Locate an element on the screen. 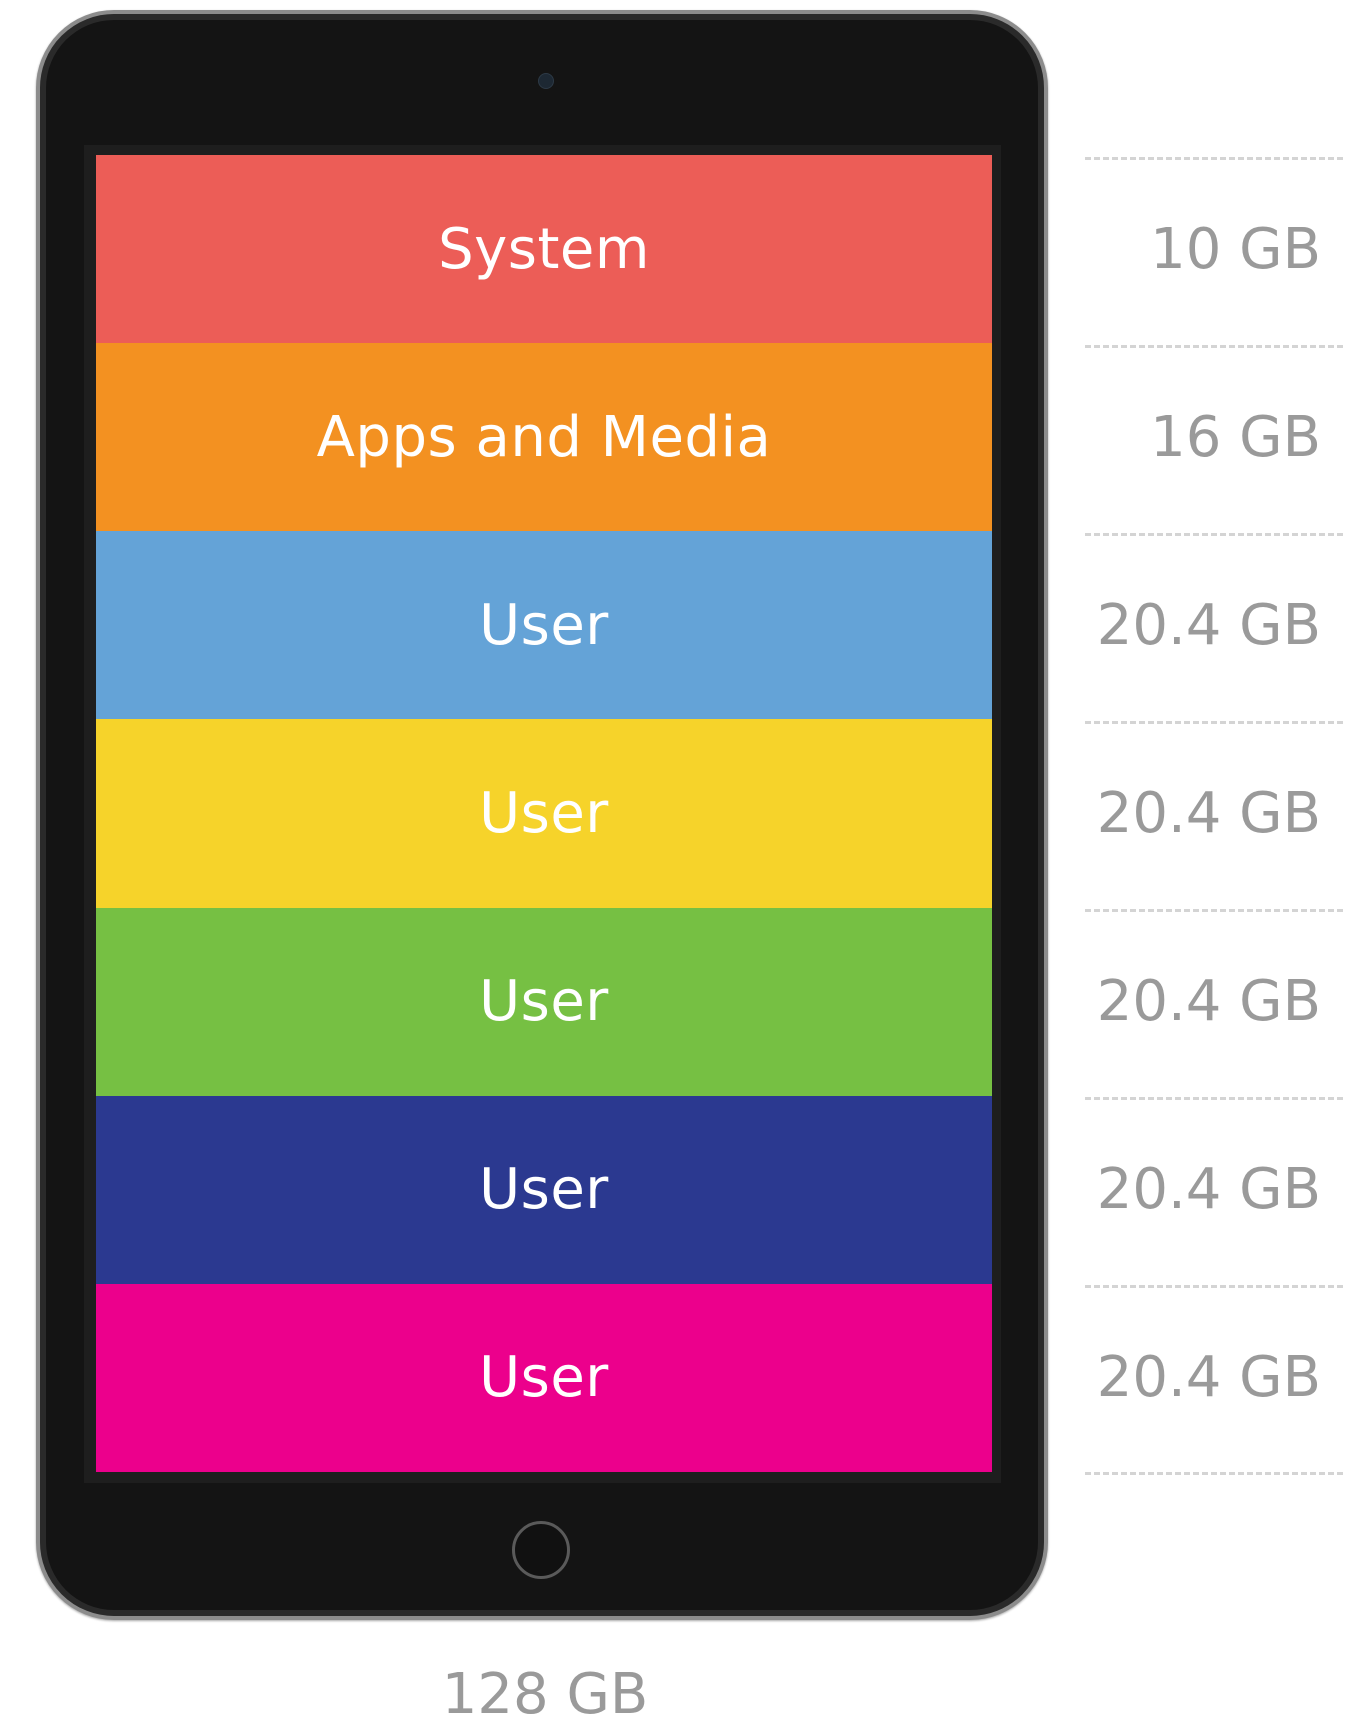  segment-user-3: User is located at coordinates (544, 1001).